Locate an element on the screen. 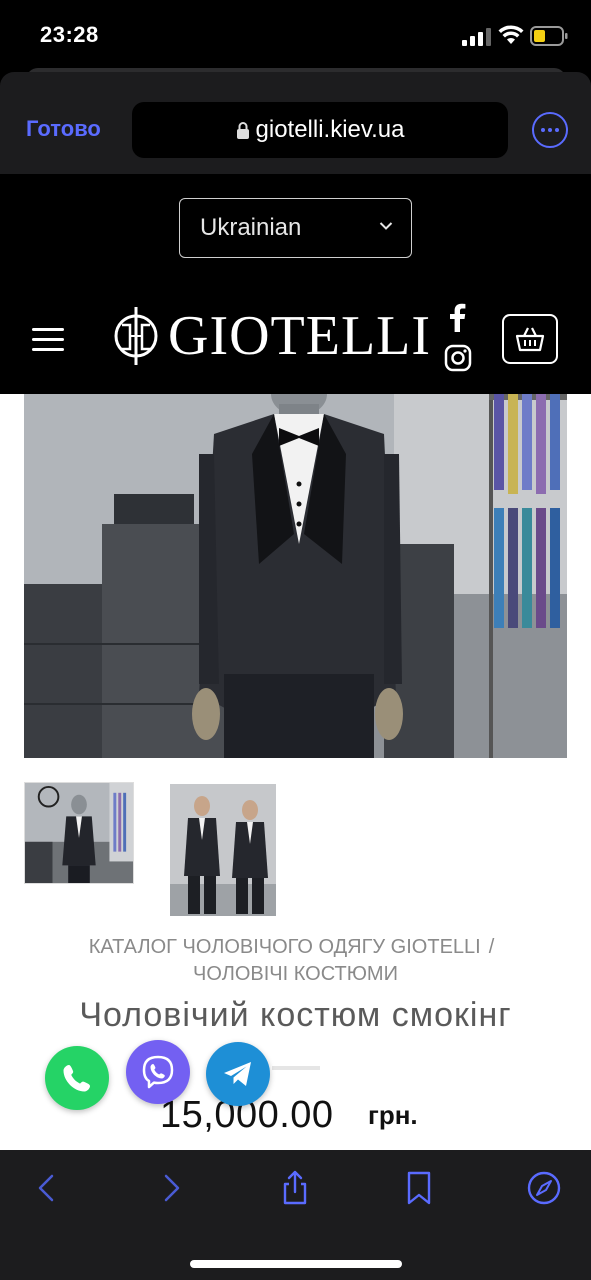 Image resolution: width=591 pixels, height=1280 pixels. breadcrumb-suits-link: ЧОЛОВІЧІ КОСТЮМИ is located at coordinates (295, 974).